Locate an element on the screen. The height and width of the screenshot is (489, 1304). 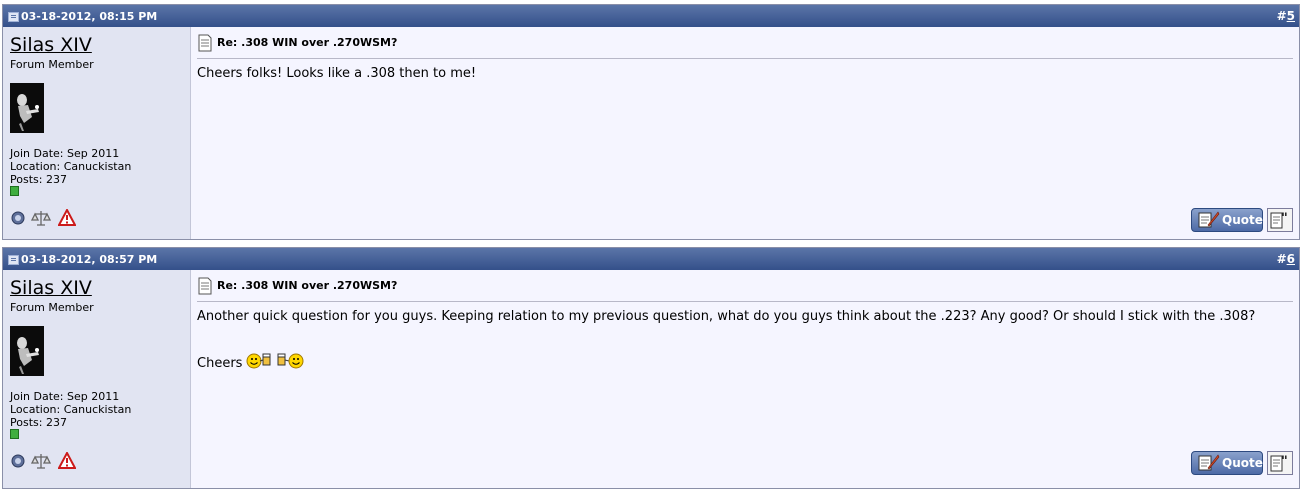
message-signoff: Cheers is located at coordinates (733, 363).